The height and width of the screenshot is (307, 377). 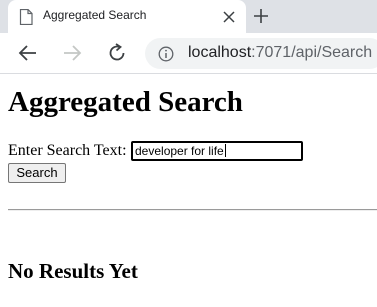 I want to click on browser-toolbar: localhost:7071/api/Search, so click(x=188, y=53).